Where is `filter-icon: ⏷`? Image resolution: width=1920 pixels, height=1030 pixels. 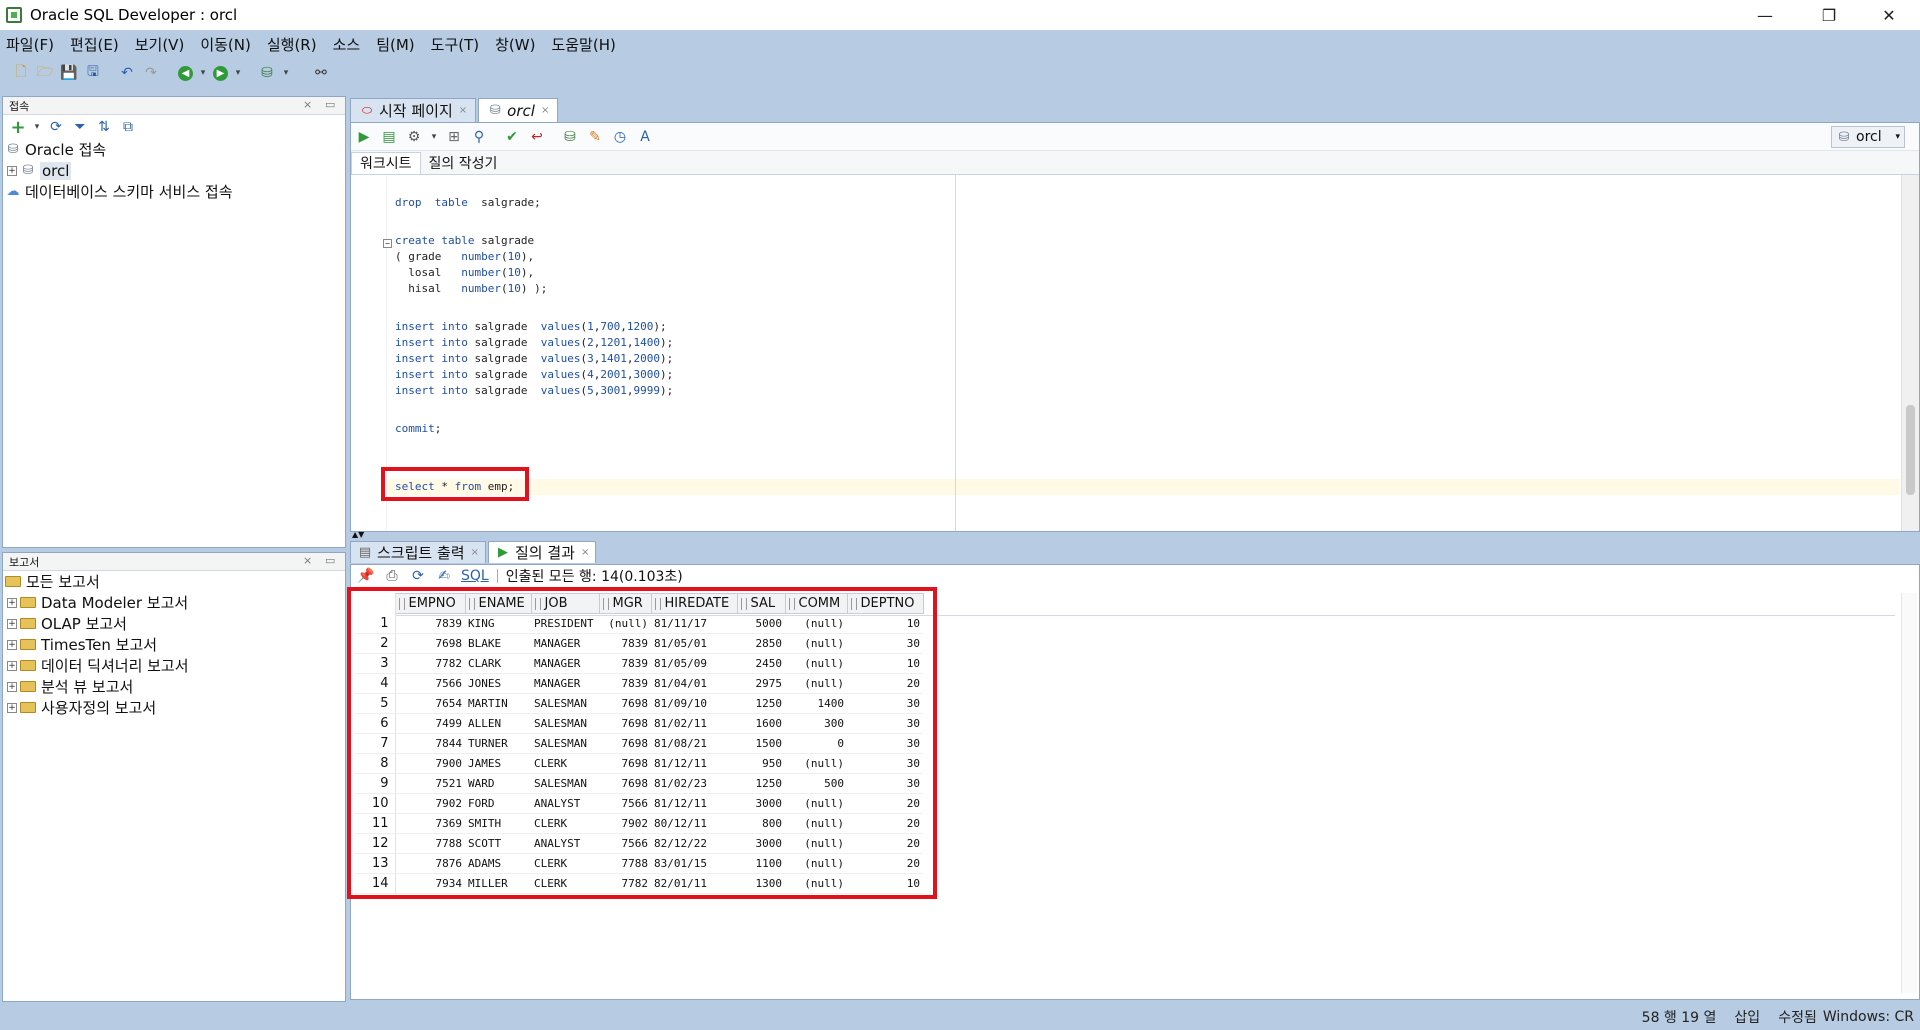
filter-icon: ⏷ is located at coordinates (80, 127).